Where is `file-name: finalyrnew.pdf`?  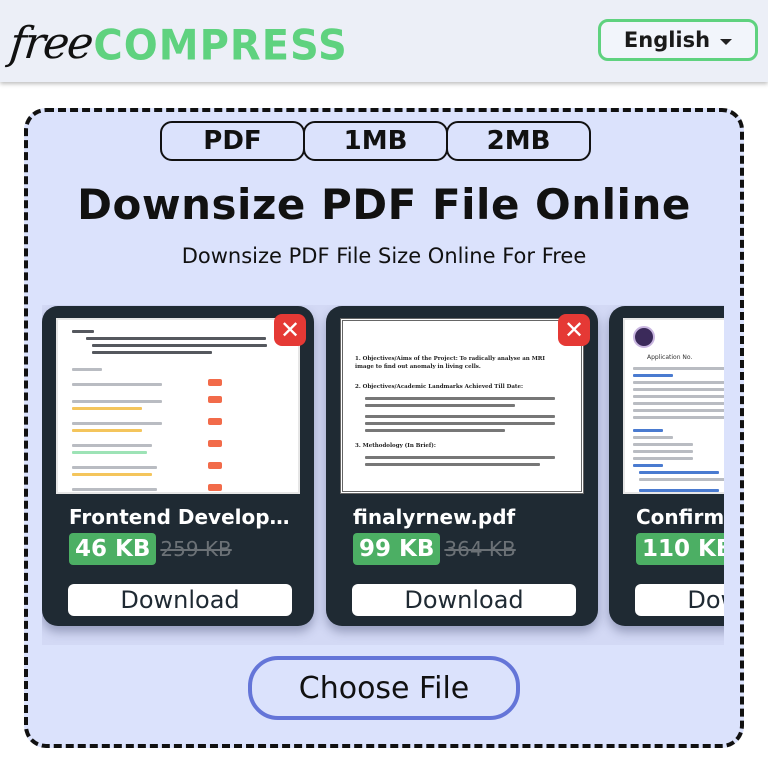 file-name: finalyrnew.pdf is located at coordinates (434, 517).